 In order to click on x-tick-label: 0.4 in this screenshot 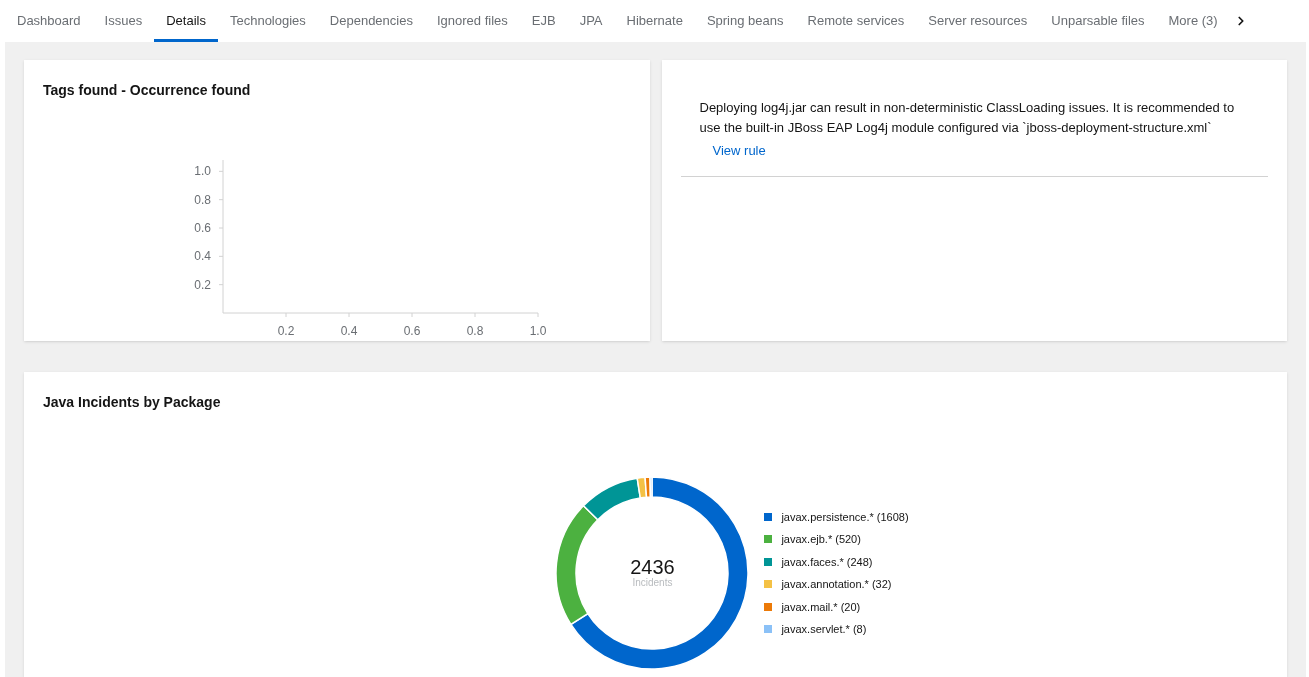, I will do `click(349, 331)`.